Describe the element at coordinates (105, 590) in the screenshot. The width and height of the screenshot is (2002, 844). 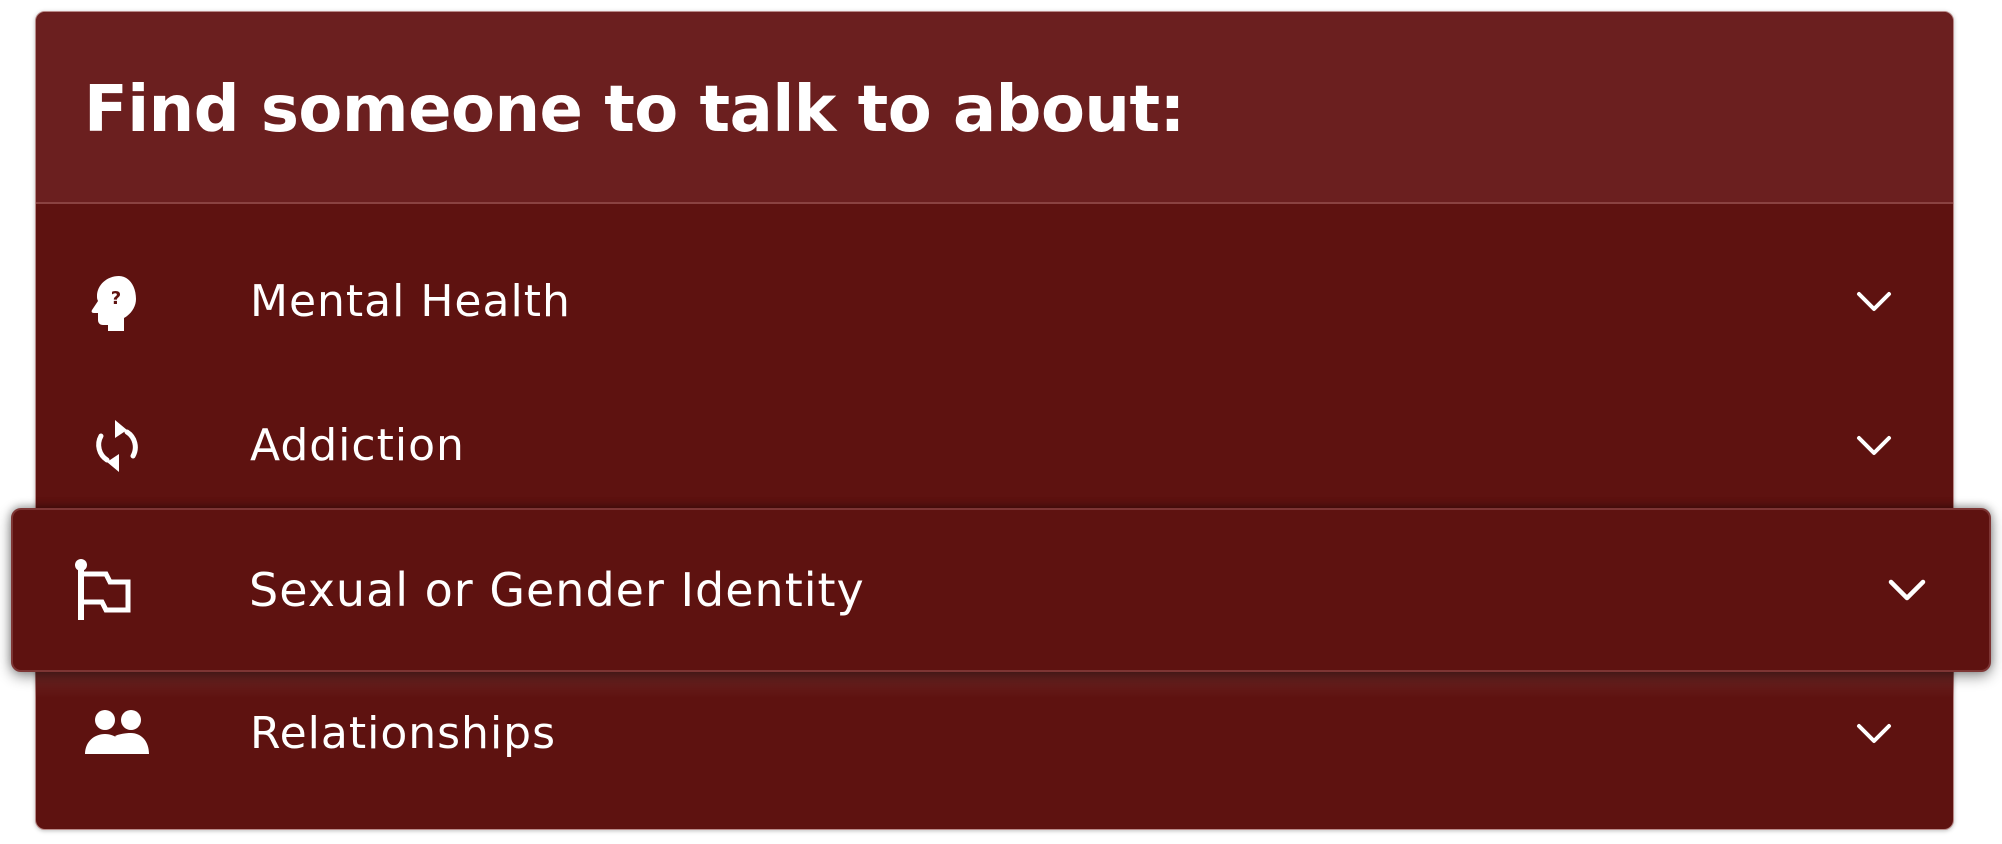
I see `flag-icon` at that location.